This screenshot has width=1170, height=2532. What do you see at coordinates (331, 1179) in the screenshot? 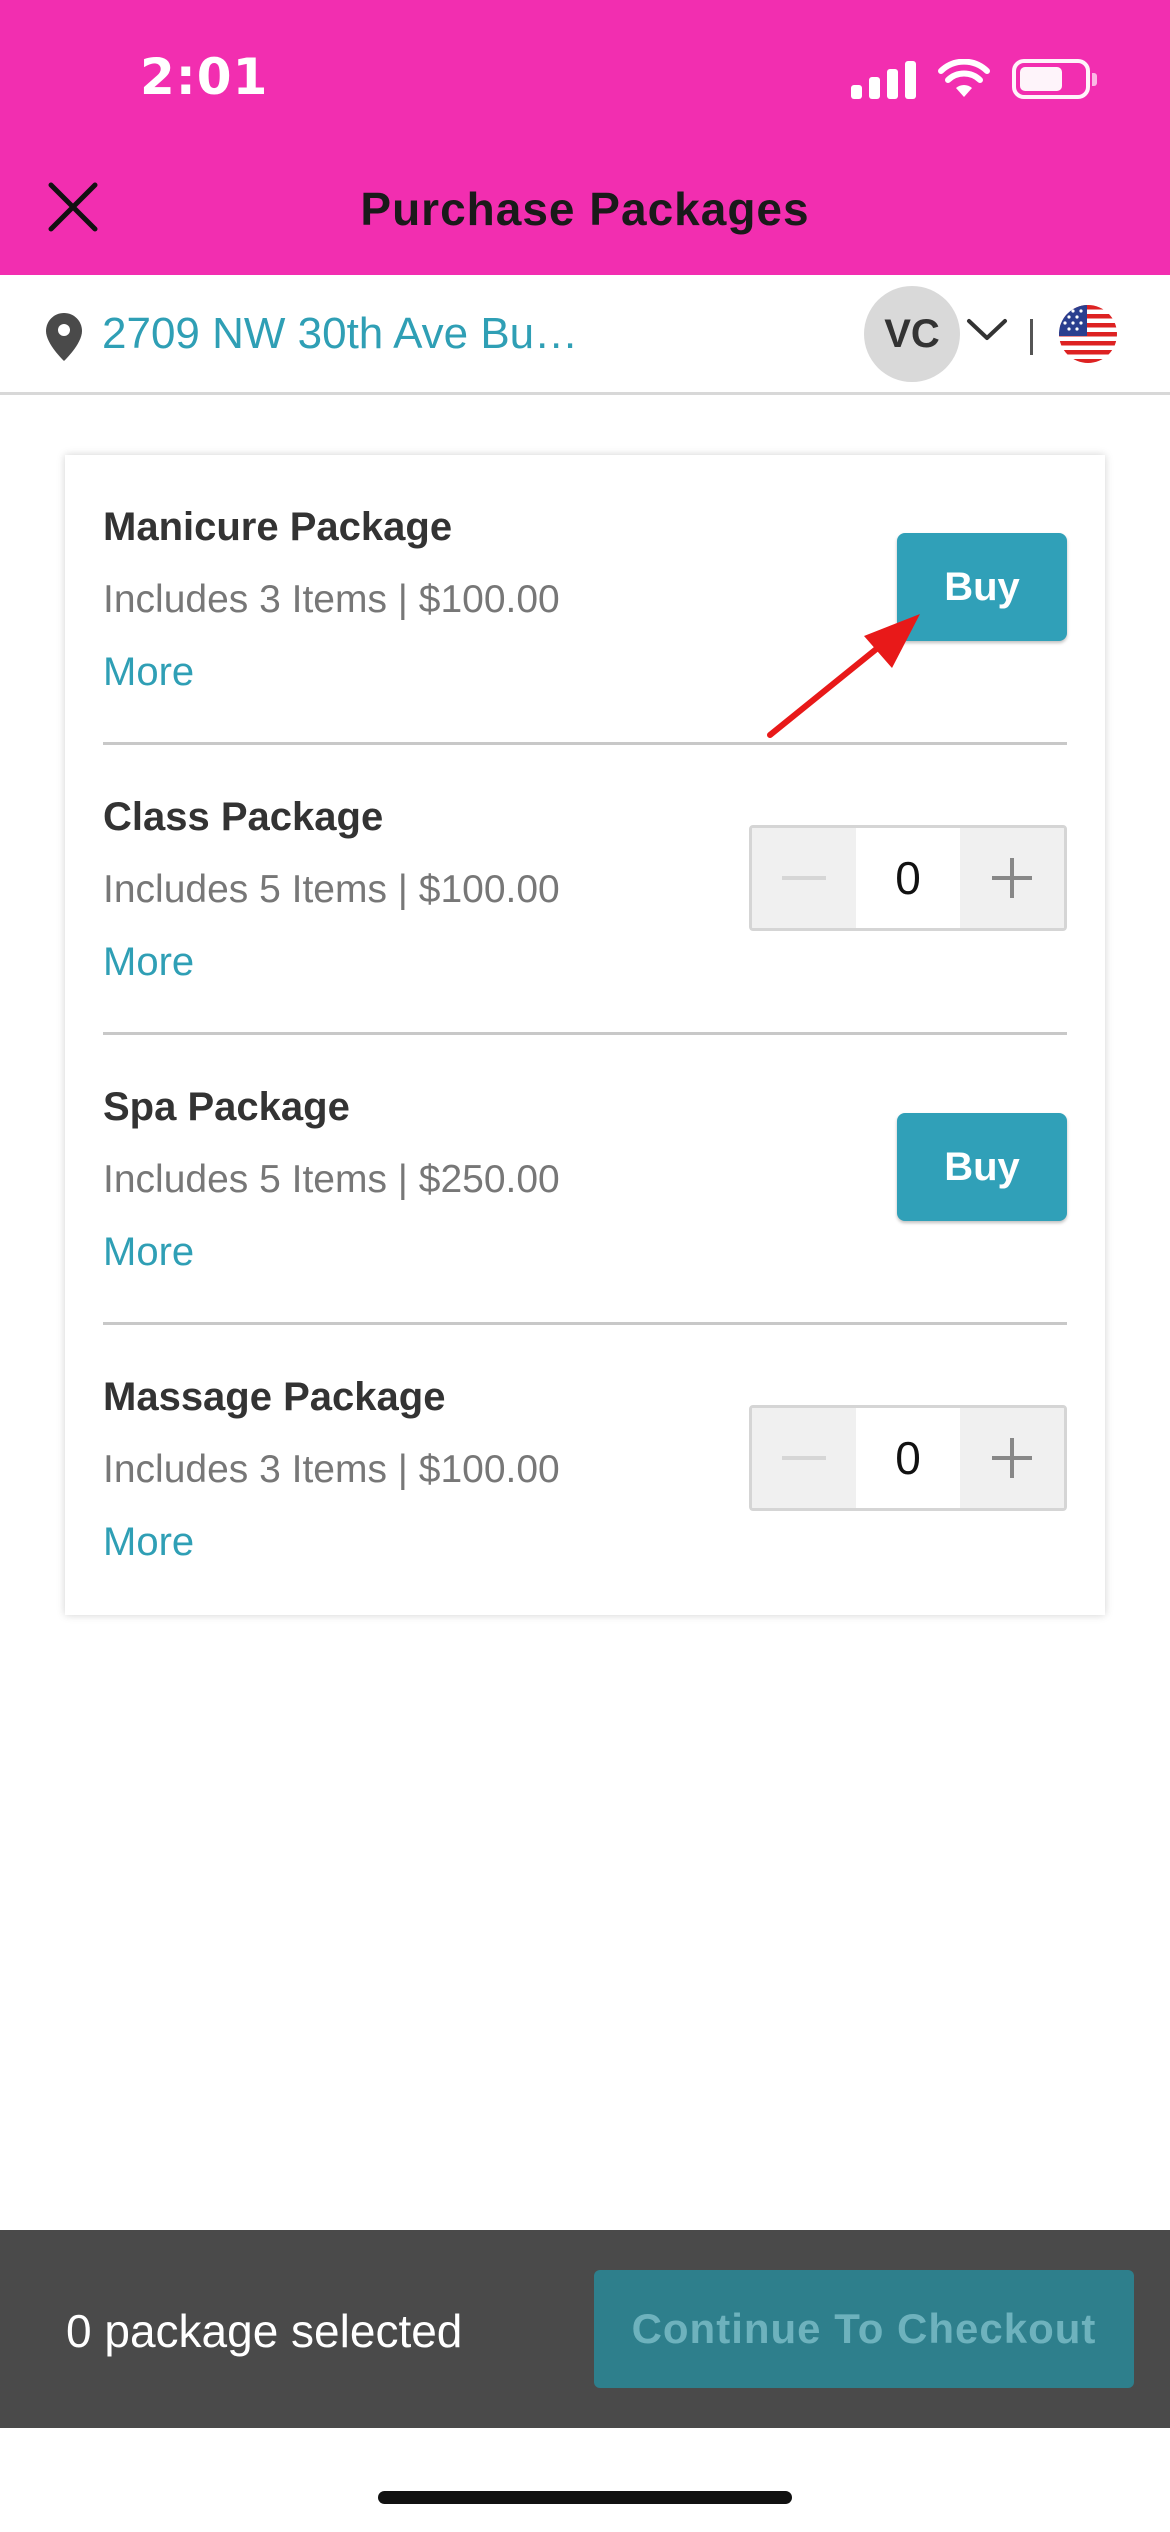
I see `package-description: Includes 5 Items | $250.00` at bounding box center [331, 1179].